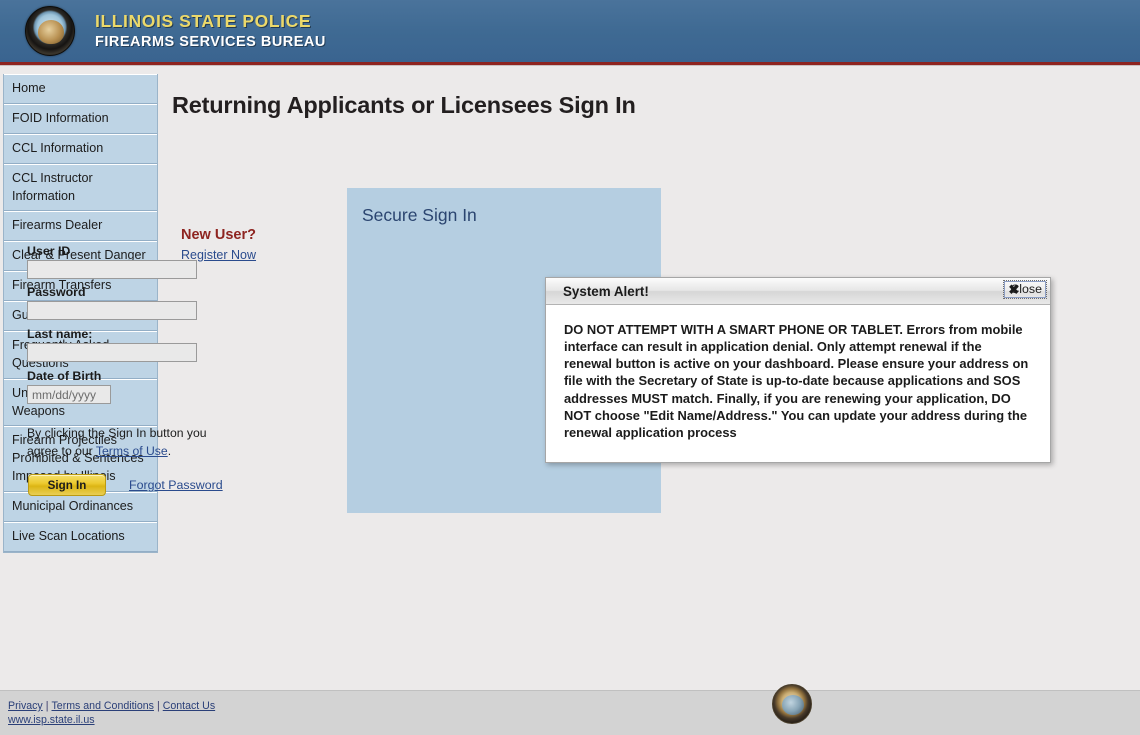 Image resolution: width=1140 pixels, height=735 pixels. Describe the element at coordinates (103, 706) in the screenshot. I see `footer-link-terms-and-conditions: Terms and Conditions` at that location.